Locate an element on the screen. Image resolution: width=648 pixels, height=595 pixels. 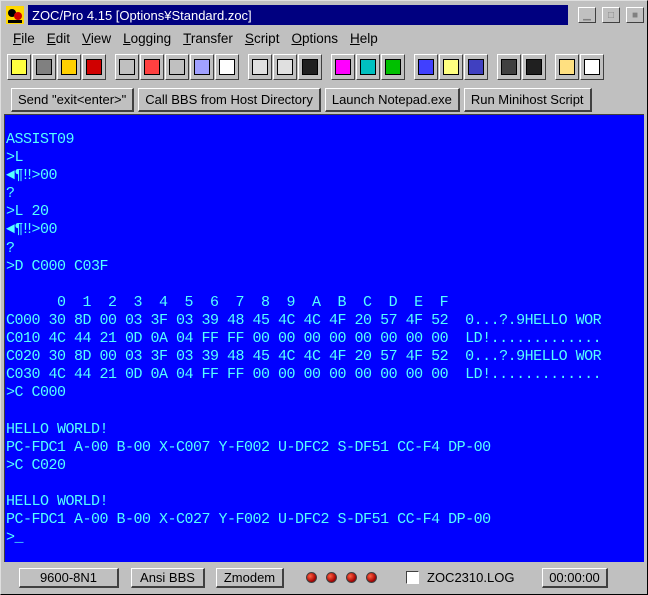
menu-label-rest: elp is located at coordinates (368, 38).